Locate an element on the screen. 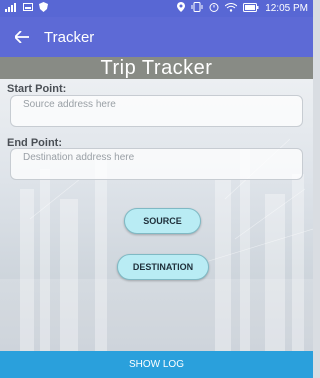 The width and height of the screenshot is (320, 378). status-bar: 12:05 PM is located at coordinates (156, 8).